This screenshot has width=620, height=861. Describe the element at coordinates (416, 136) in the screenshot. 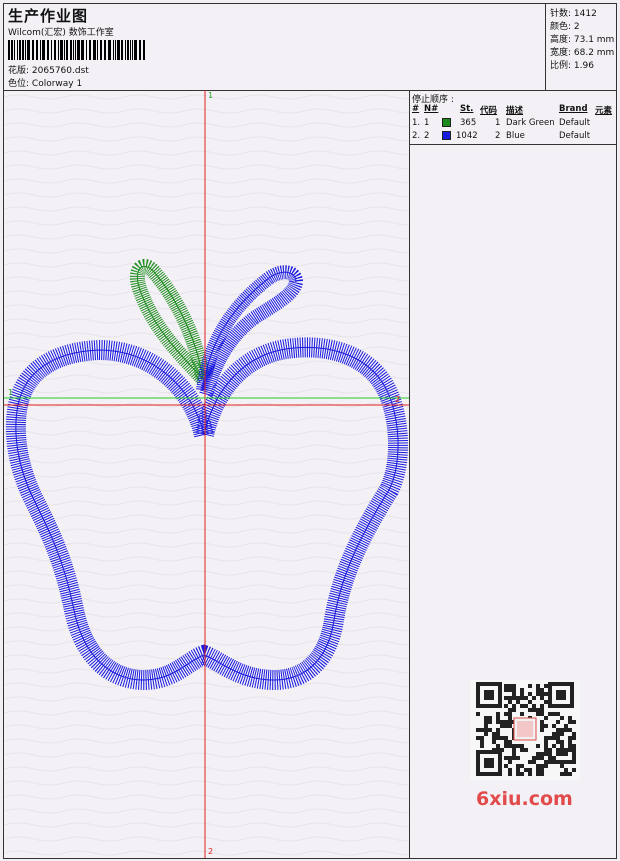

I see `row-index: 2.` at that location.